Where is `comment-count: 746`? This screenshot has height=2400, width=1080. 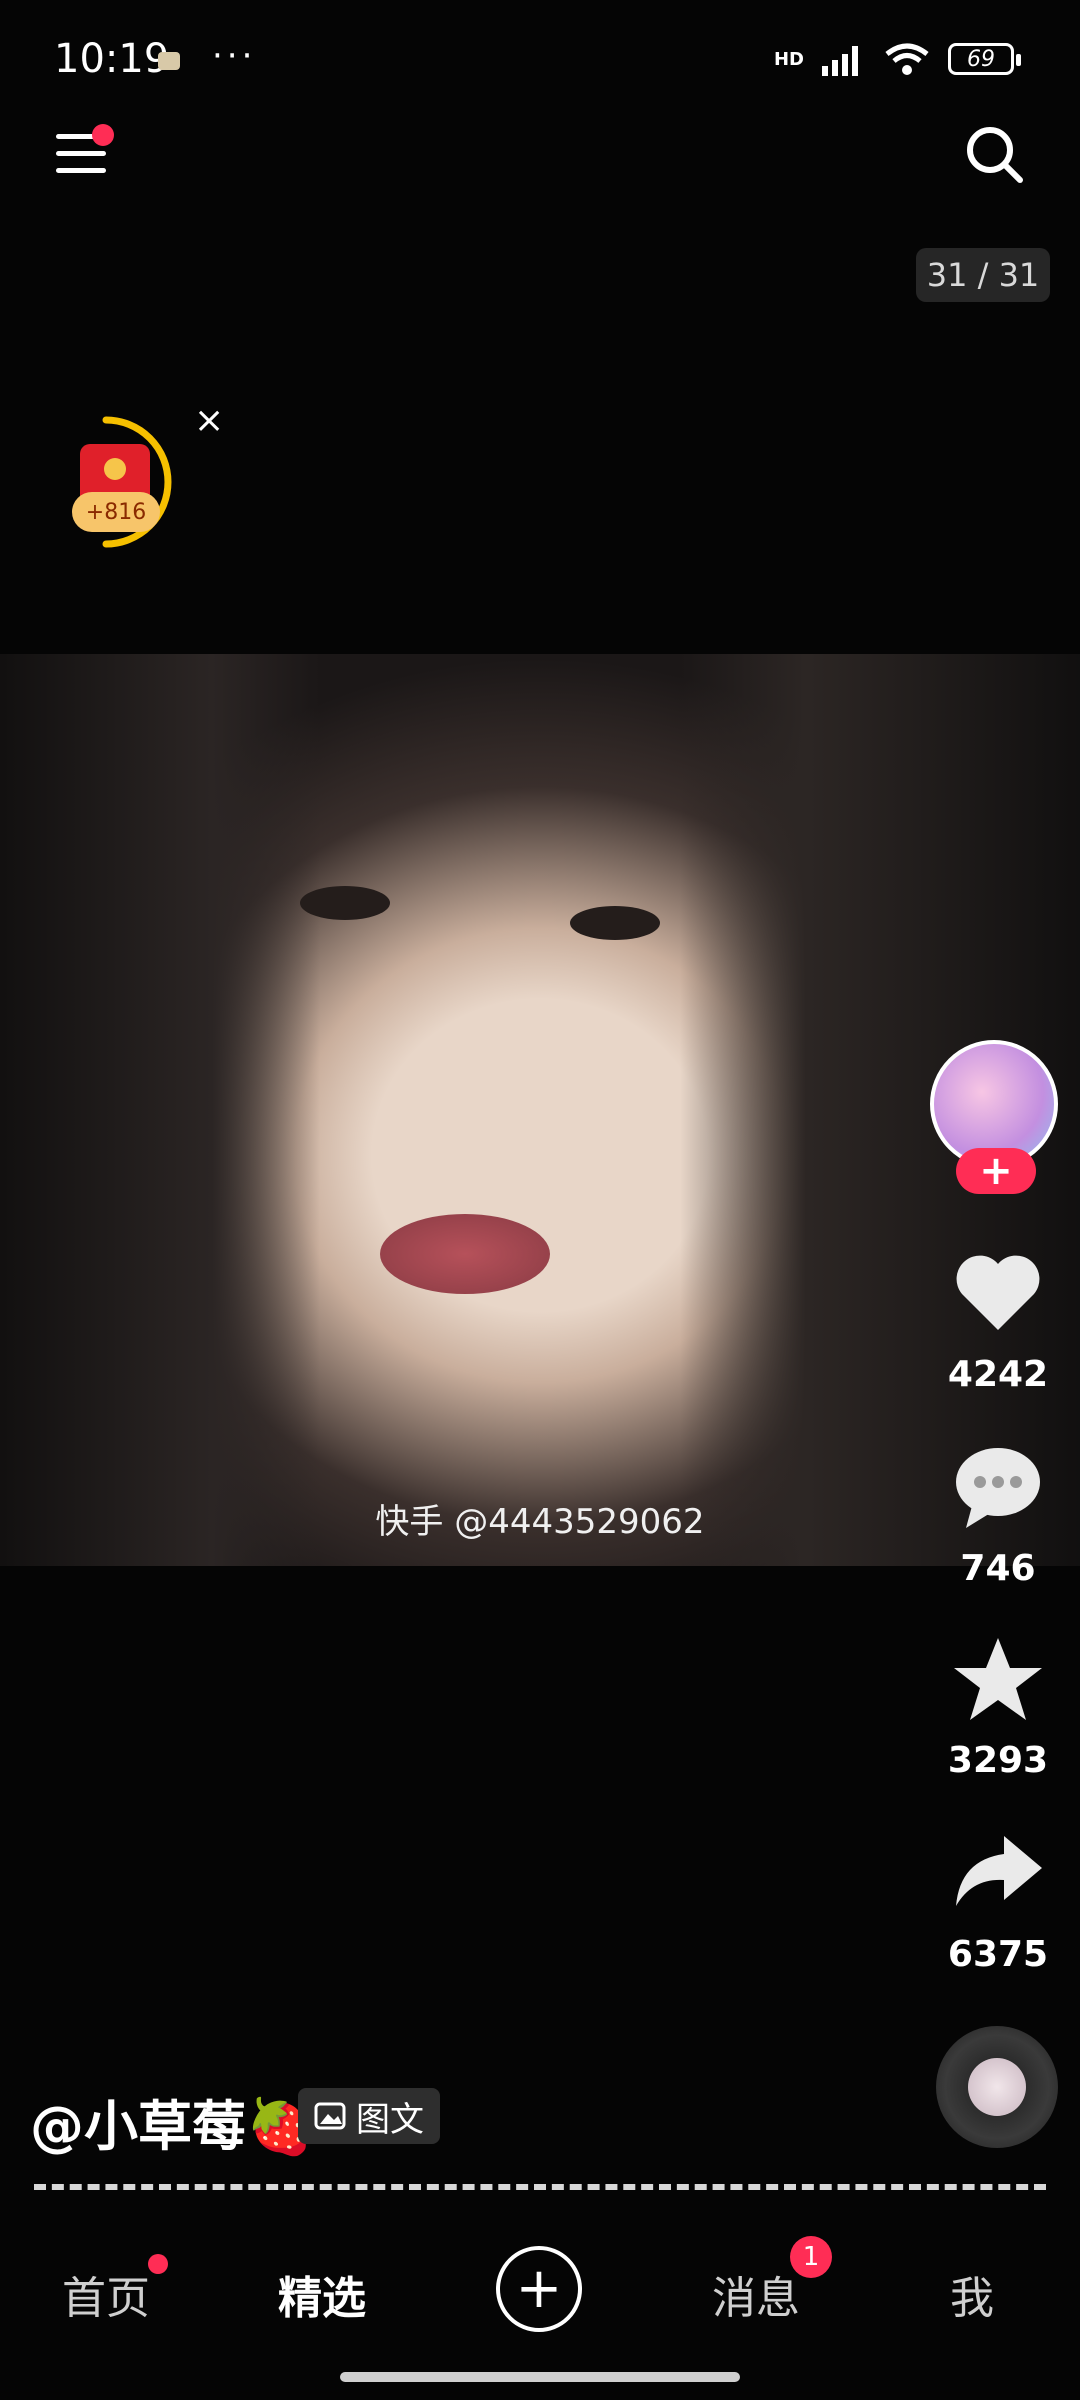
comment-count: 746 is located at coordinates (998, 1568).